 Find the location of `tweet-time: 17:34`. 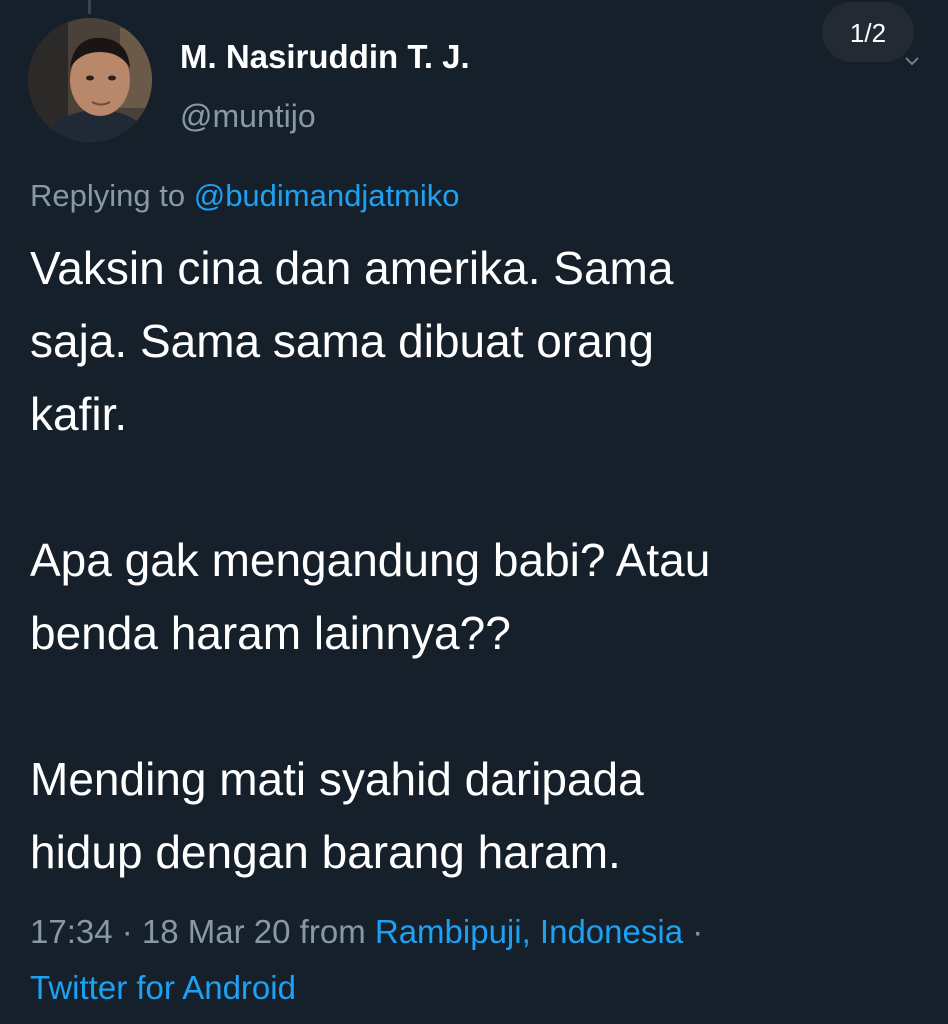

tweet-time: 17:34 is located at coordinates (71, 931).